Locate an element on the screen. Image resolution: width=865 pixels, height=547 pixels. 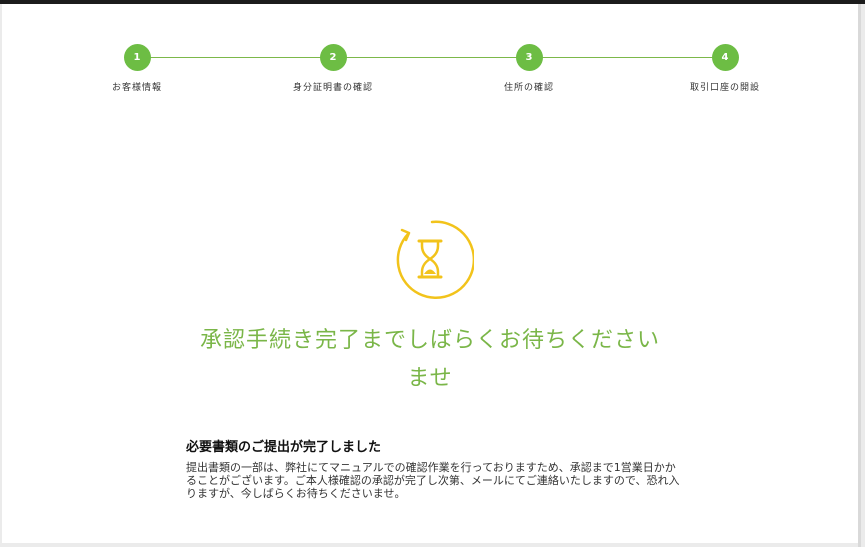
status-heading-line-1: 承認手続き完了までしばらくお待ちください is located at coordinates (429, 340).